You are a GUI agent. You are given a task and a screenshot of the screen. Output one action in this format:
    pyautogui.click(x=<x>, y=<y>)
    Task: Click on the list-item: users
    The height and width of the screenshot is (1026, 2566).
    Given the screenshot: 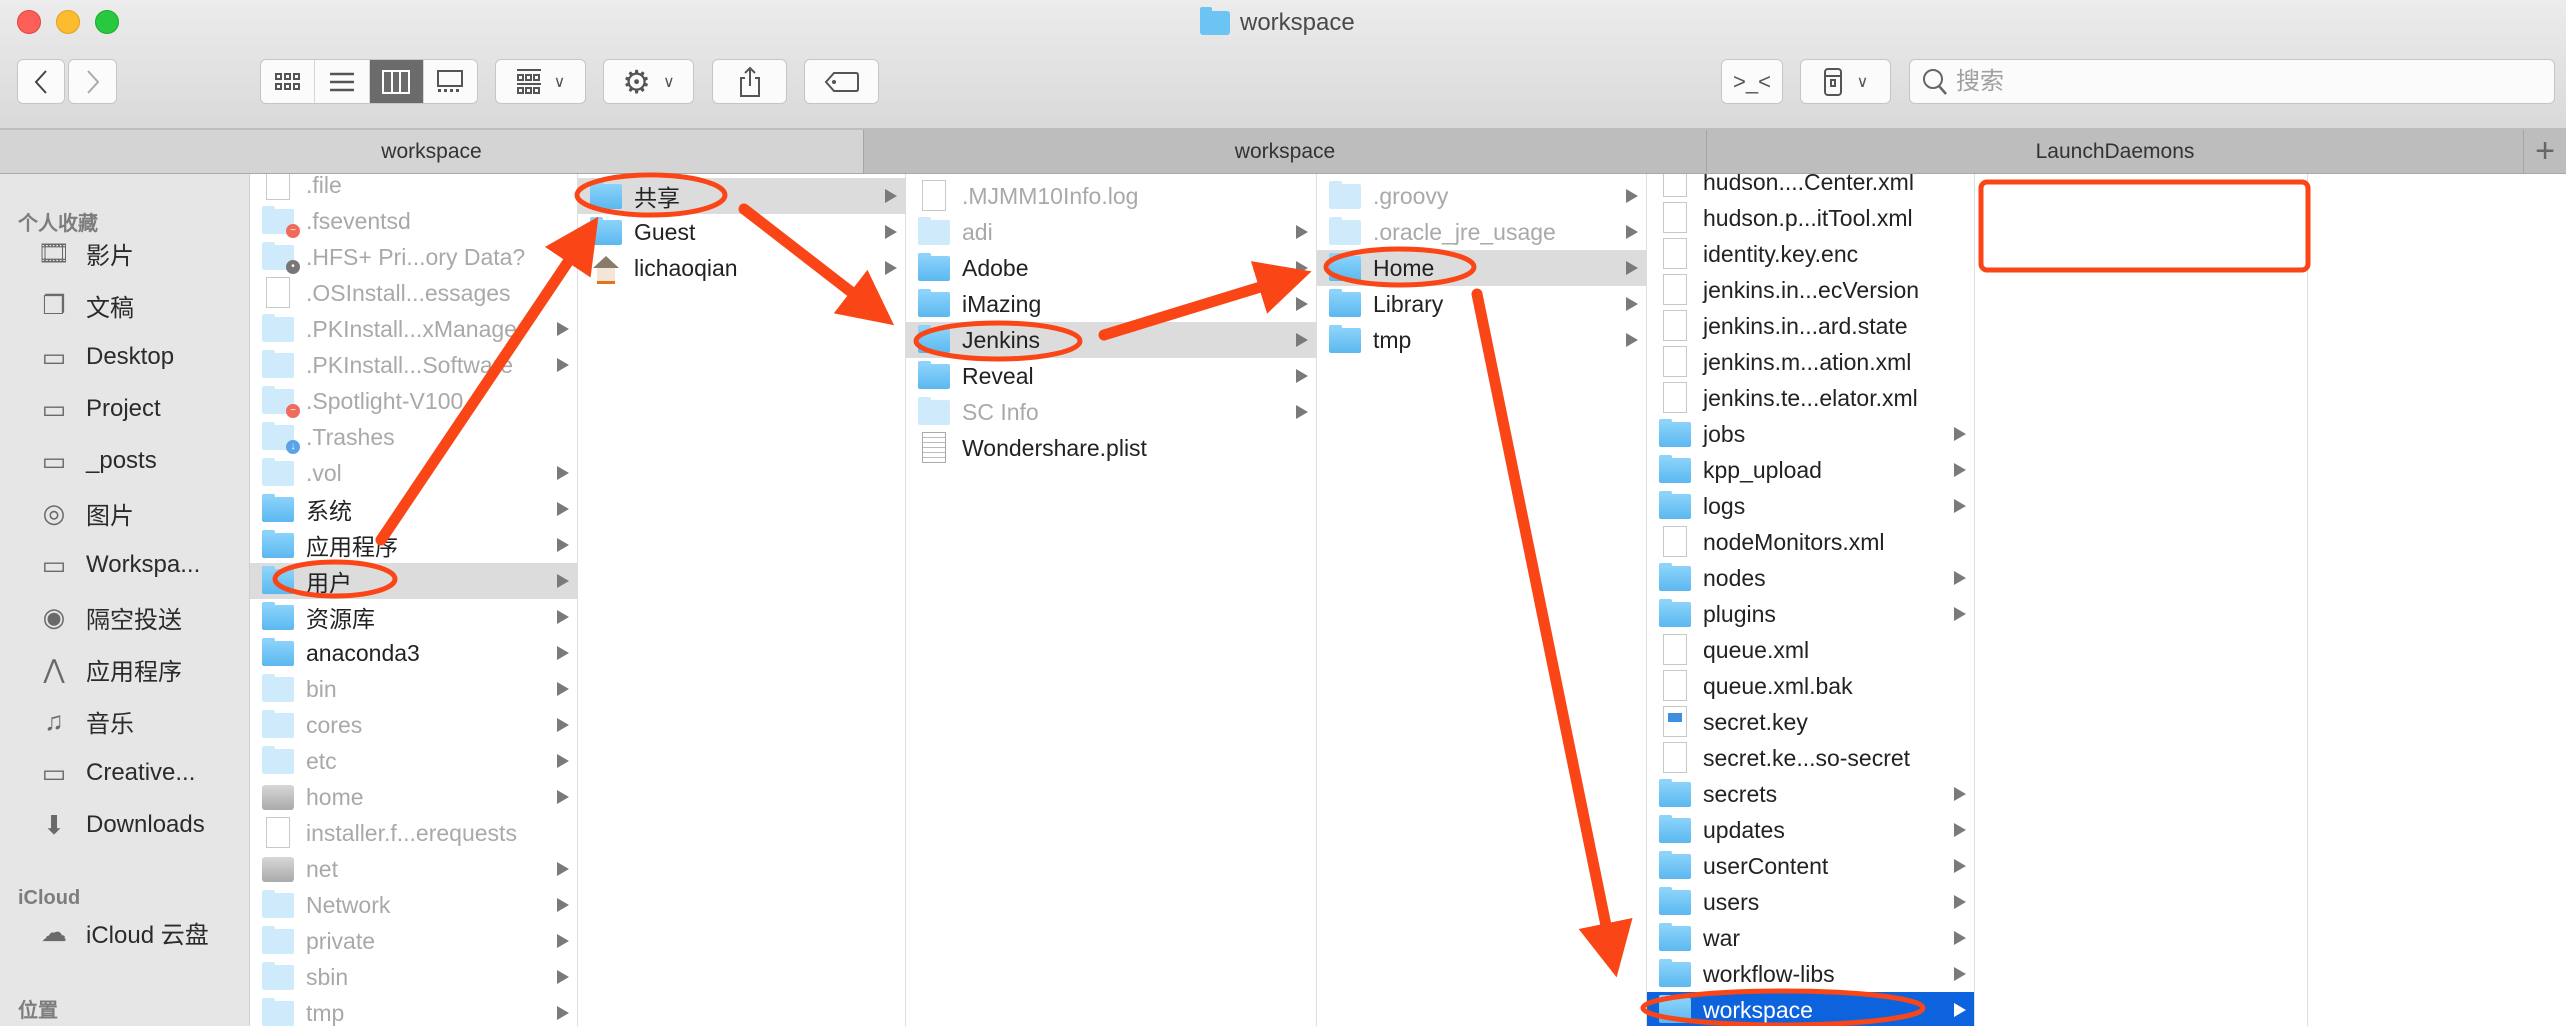 What is the action you would take?
    pyautogui.click(x=1810, y=902)
    